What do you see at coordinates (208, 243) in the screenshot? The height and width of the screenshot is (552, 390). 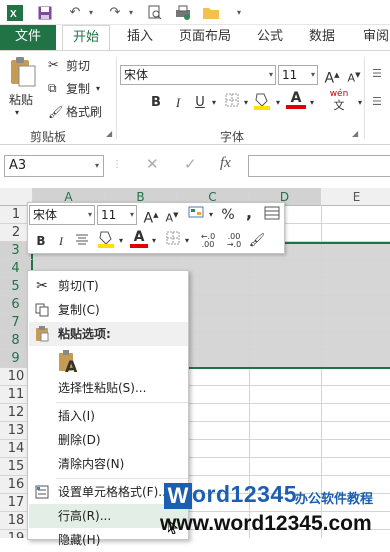 I see `mini-increase-decimal-icon: ←.0 .00` at bounding box center [208, 243].